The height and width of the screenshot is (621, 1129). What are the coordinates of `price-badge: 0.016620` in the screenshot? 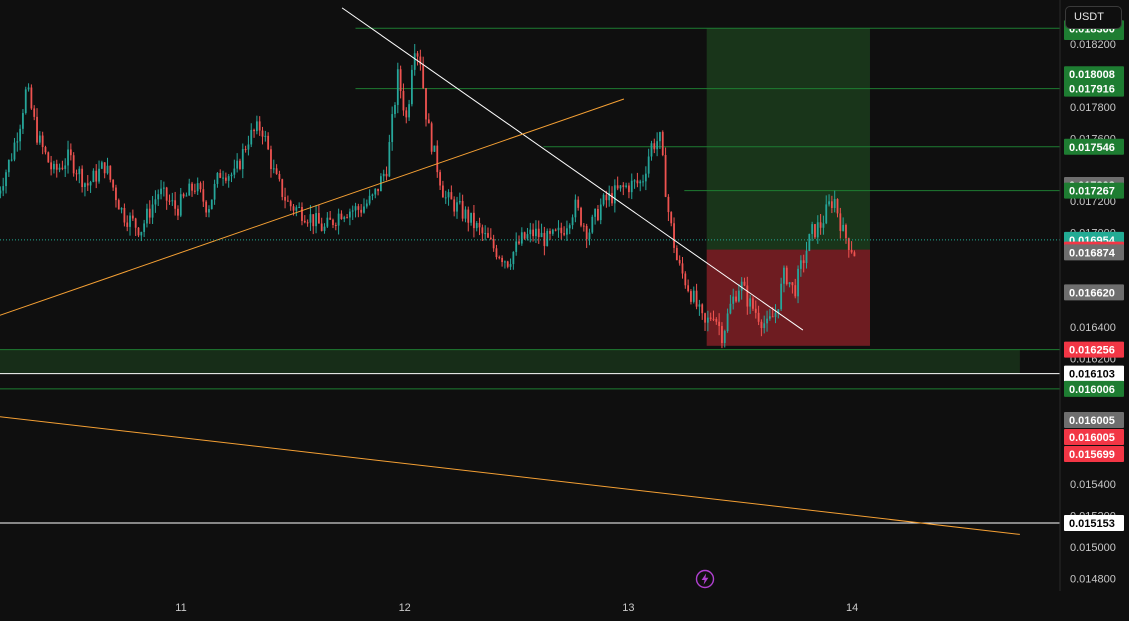 It's located at (1094, 292).